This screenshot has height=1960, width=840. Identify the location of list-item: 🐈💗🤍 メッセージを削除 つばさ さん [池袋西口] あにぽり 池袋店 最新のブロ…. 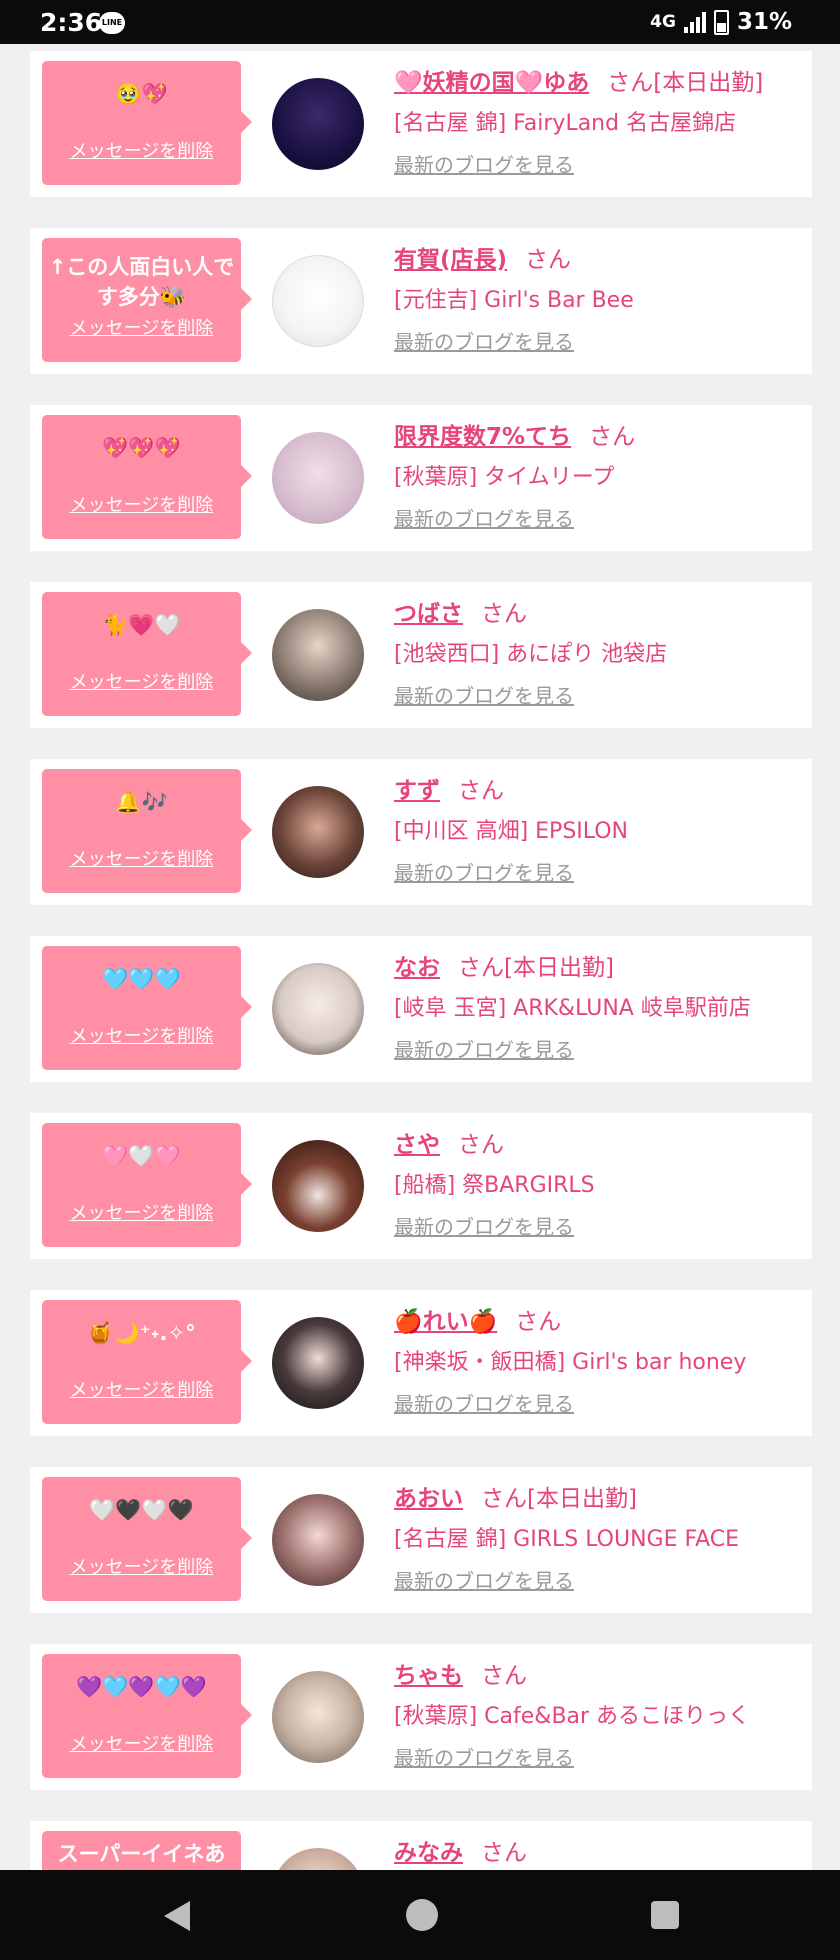
(421, 655).